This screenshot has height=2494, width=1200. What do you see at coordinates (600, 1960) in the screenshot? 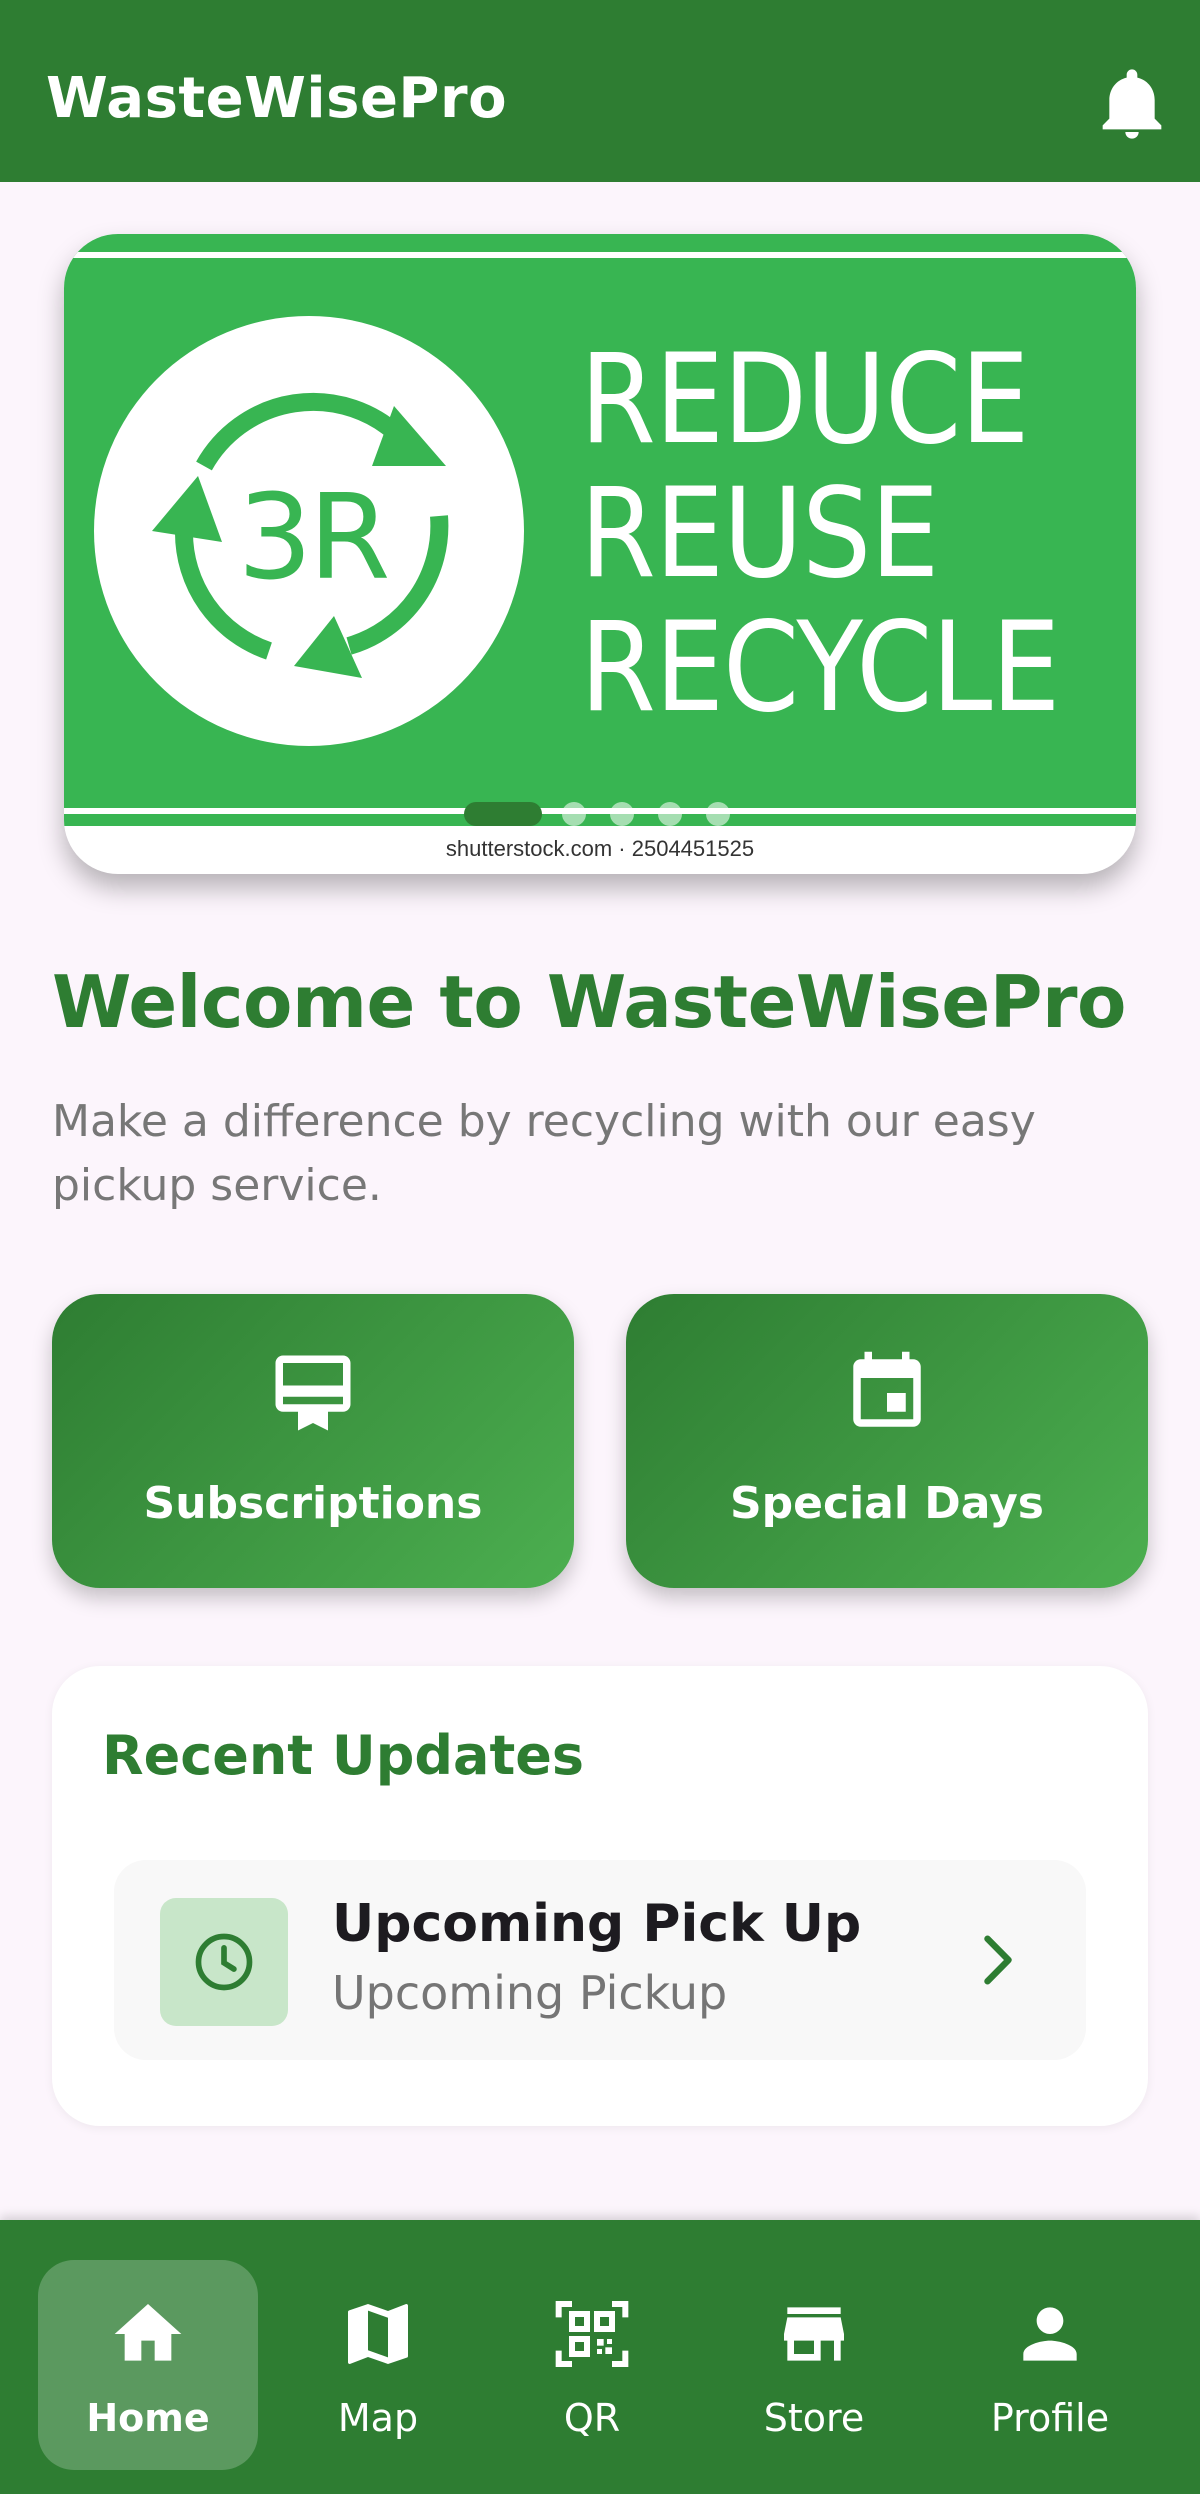
I see `update-item-upcoming-pickup: Upcoming Pick Up Upcoming Pickup` at bounding box center [600, 1960].